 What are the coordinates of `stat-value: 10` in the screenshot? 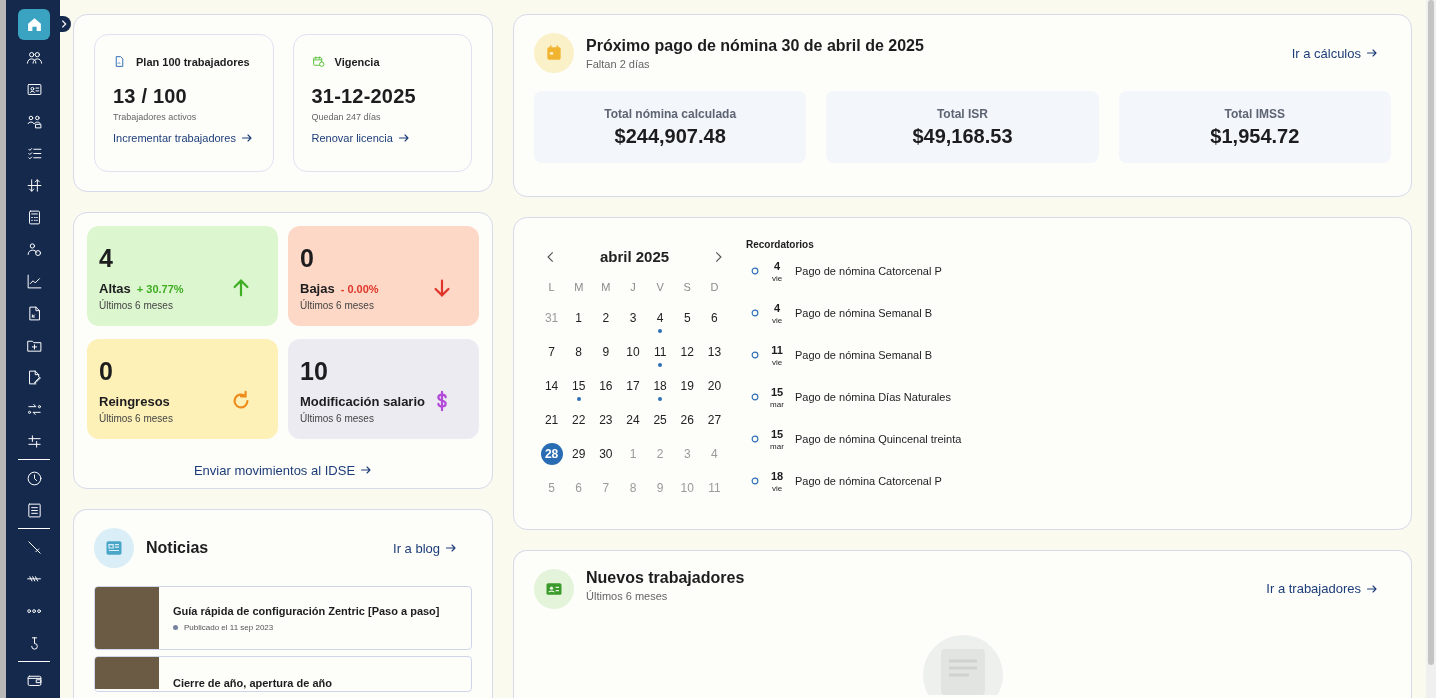 It's located at (314, 371).